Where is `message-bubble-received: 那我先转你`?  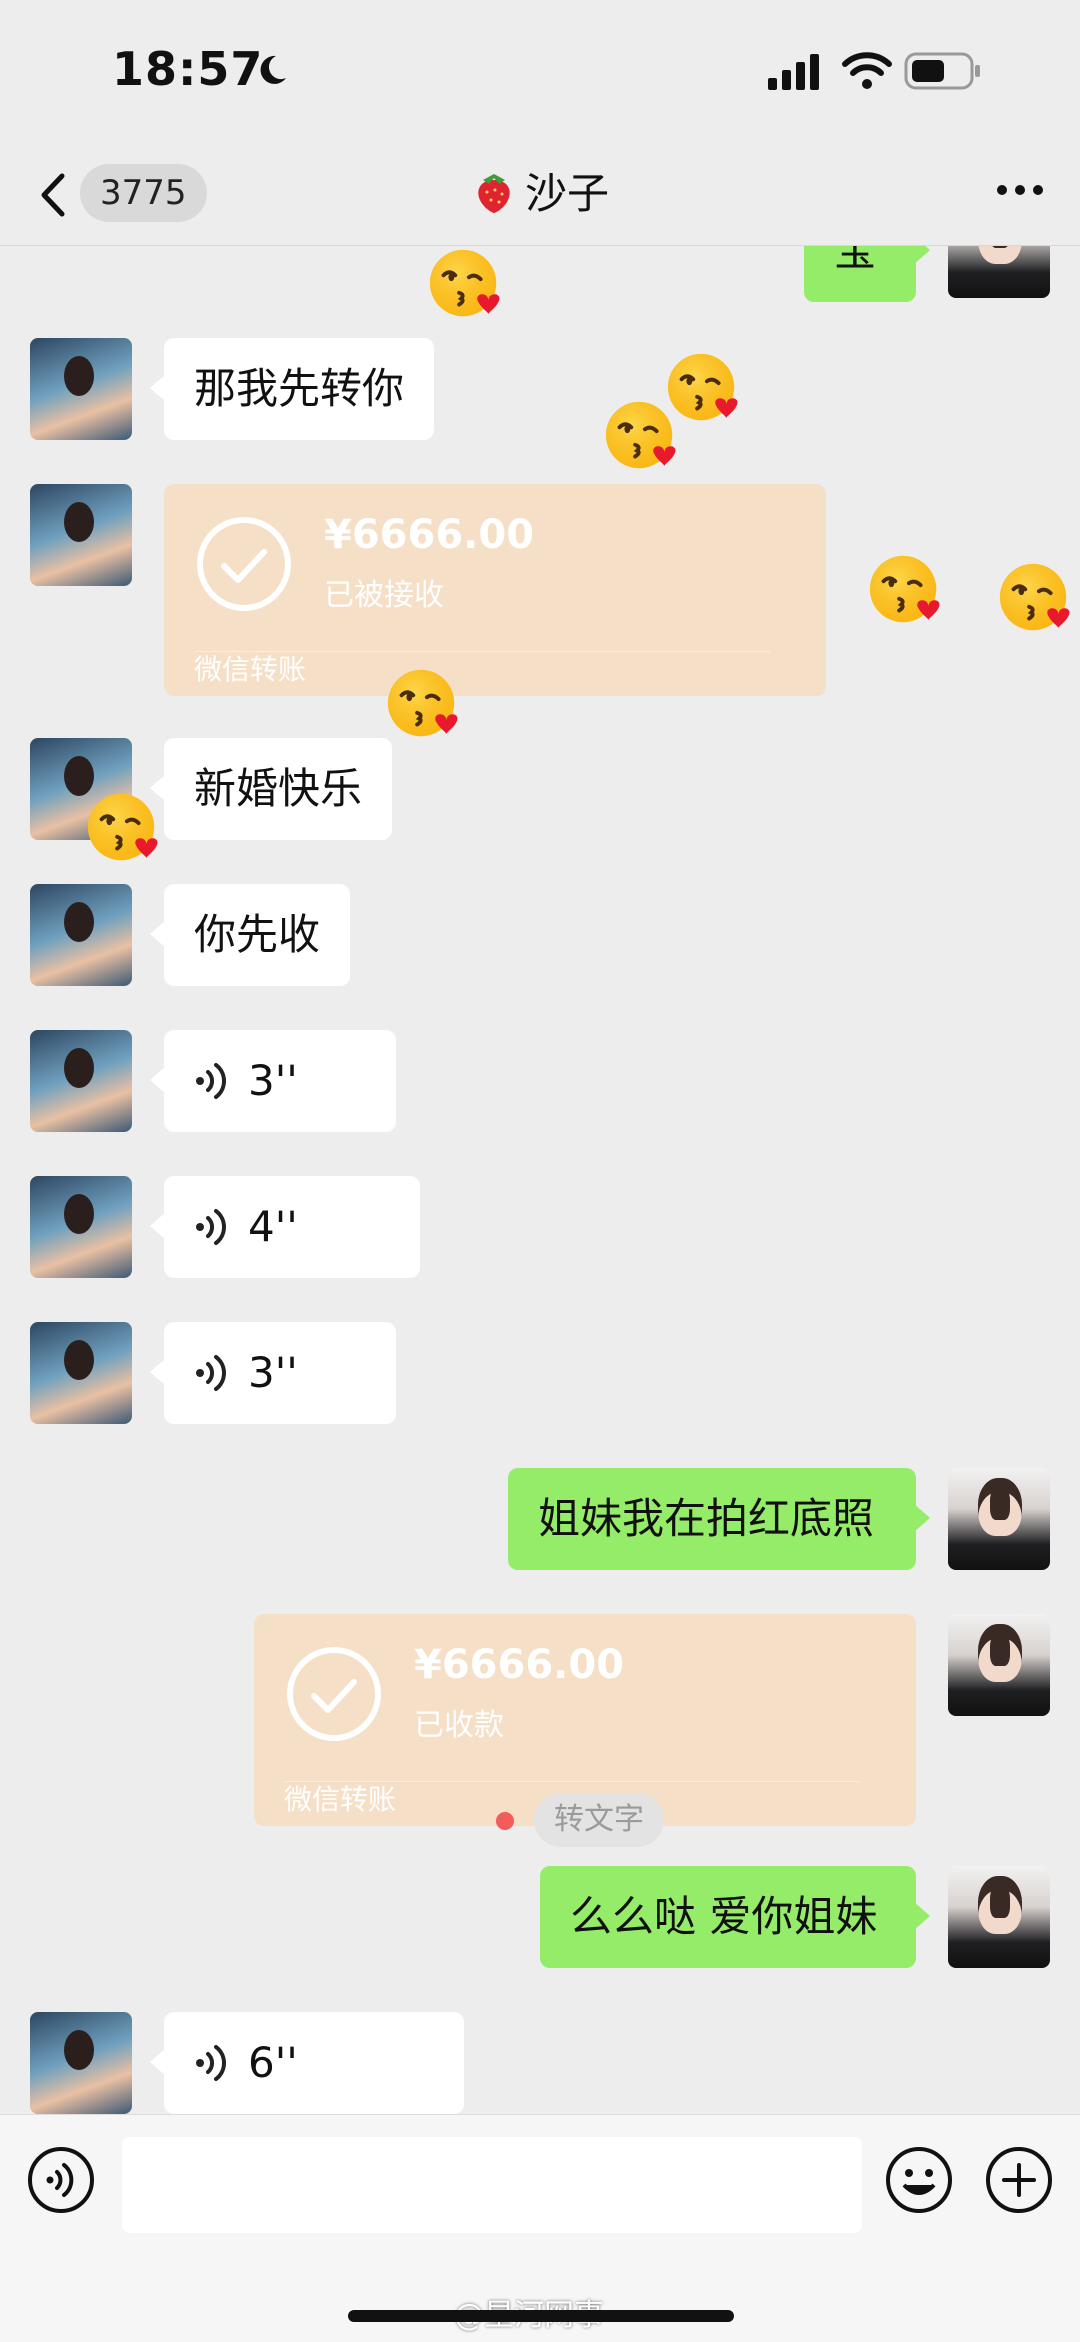
message-bubble-received: 那我先转你 is located at coordinates (292, 389).